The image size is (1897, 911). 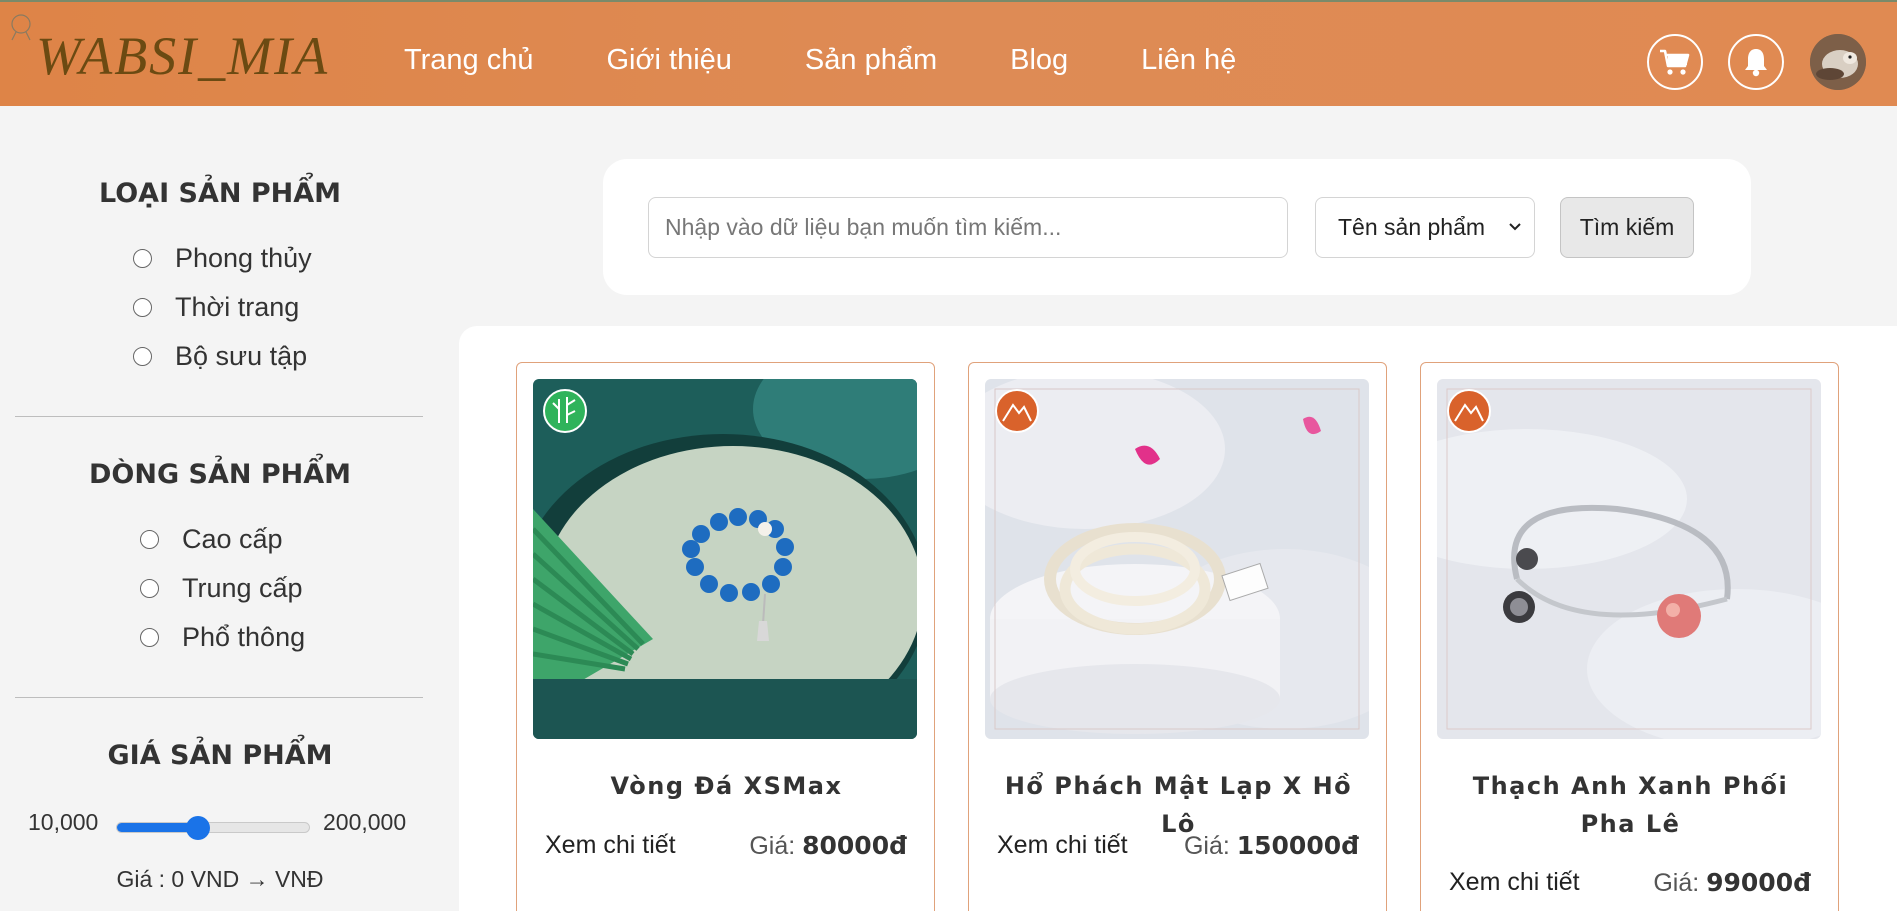 What do you see at coordinates (197, 828) in the screenshot?
I see `slider-thumb` at bounding box center [197, 828].